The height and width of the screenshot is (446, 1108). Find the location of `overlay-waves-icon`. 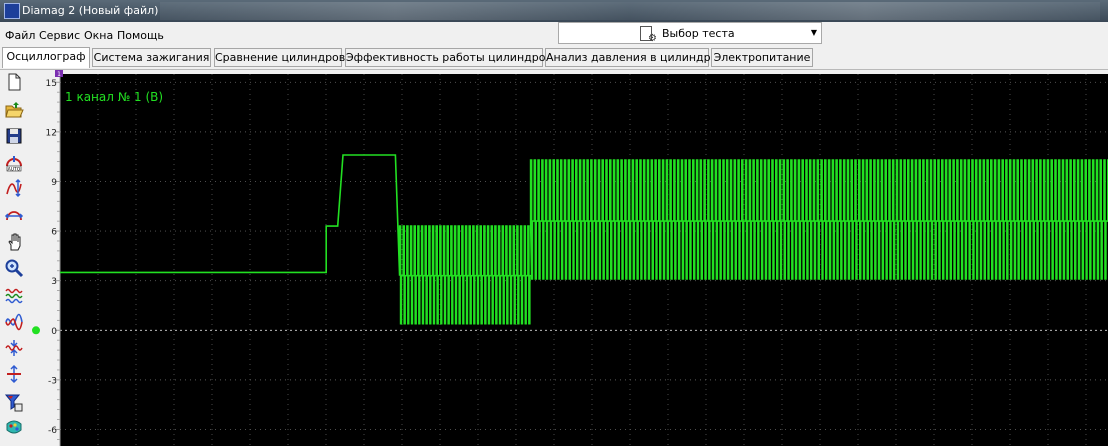

overlay-waves-icon is located at coordinates (14, 296).